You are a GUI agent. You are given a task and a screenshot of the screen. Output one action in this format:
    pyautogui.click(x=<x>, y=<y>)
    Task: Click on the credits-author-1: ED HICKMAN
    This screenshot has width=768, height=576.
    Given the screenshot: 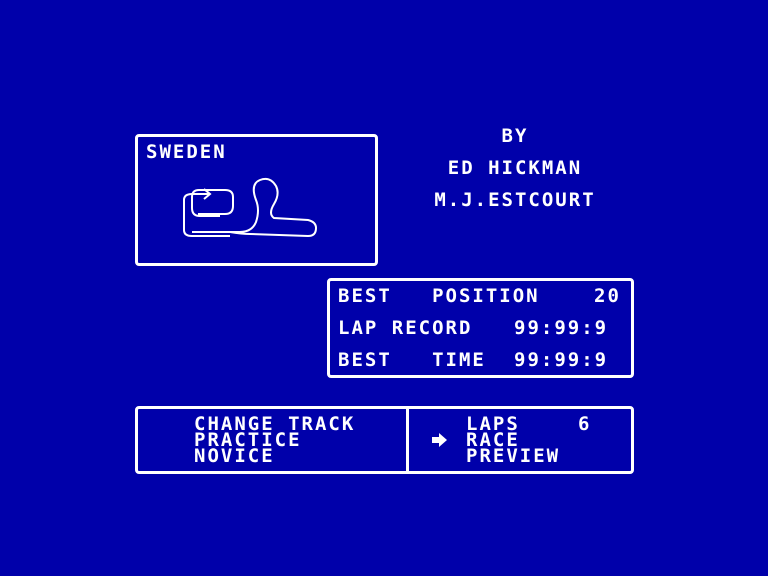 What is the action you would take?
    pyautogui.click(x=515, y=168)
    